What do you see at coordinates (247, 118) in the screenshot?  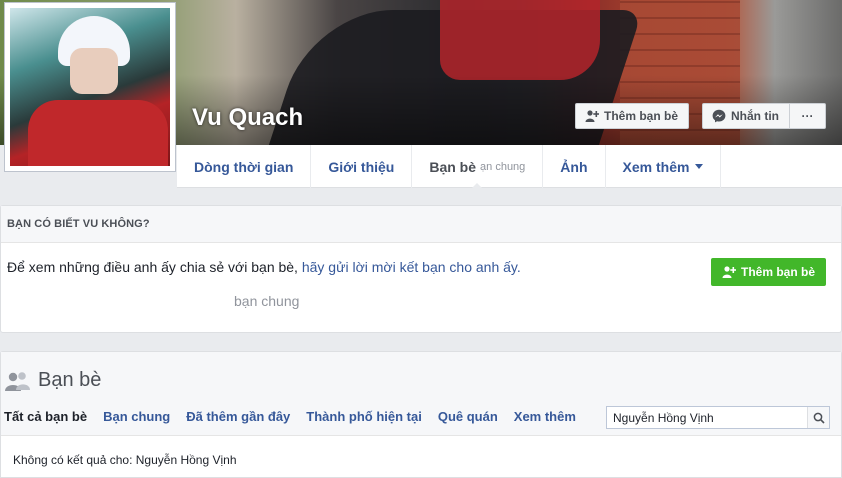 I see `profile-name: Vu Quach` at bounding box center [247, 118].